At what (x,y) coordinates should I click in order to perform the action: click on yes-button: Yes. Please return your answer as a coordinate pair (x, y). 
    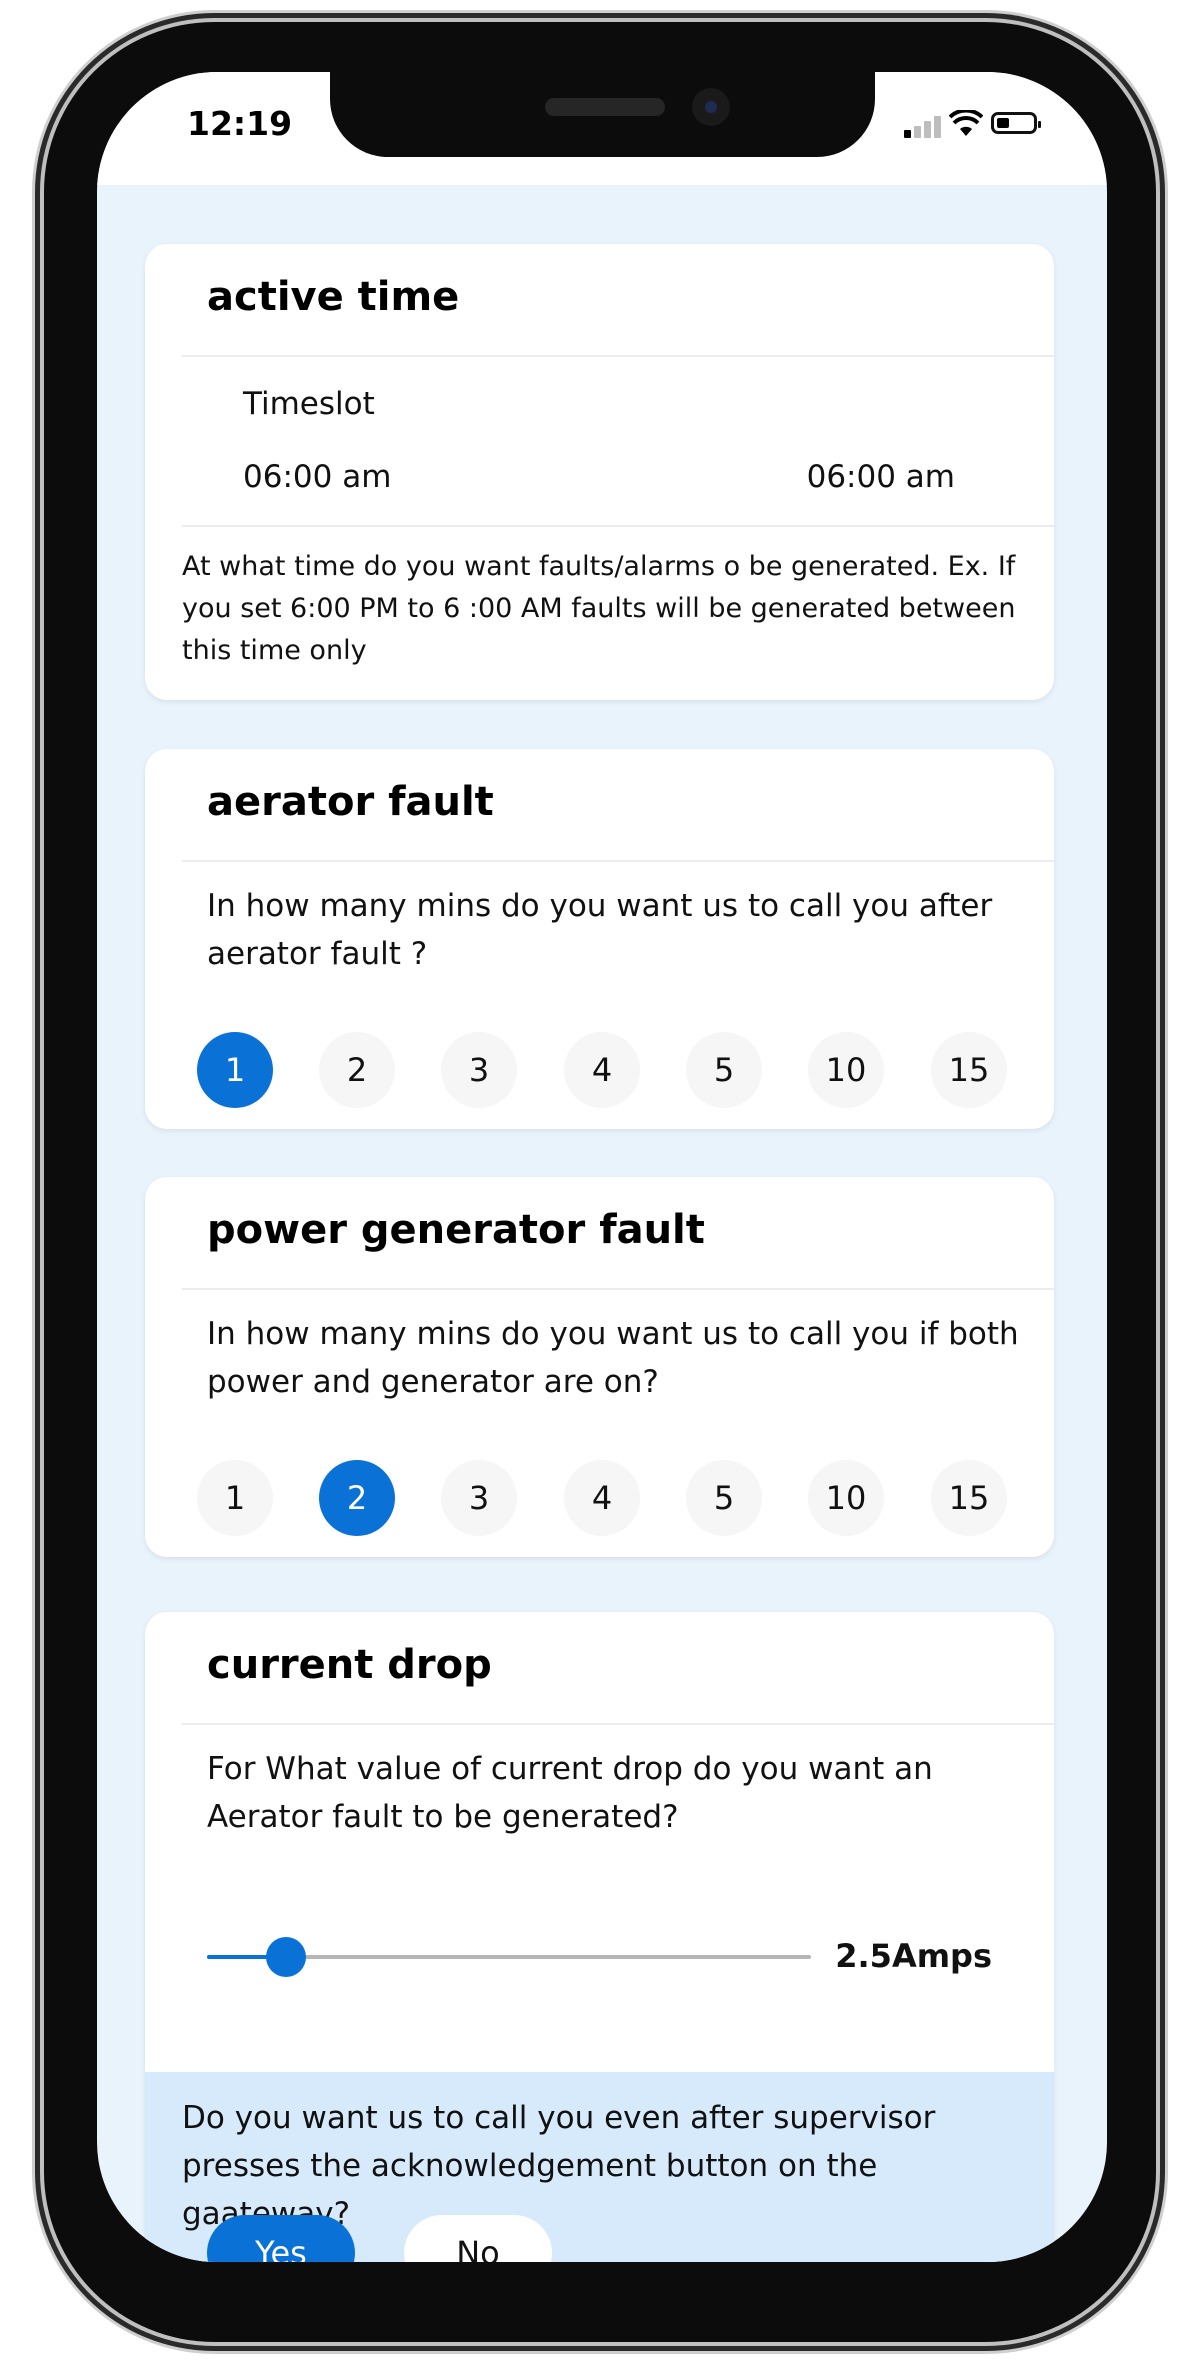
    Looking at the image, I should click on (281, 2238).